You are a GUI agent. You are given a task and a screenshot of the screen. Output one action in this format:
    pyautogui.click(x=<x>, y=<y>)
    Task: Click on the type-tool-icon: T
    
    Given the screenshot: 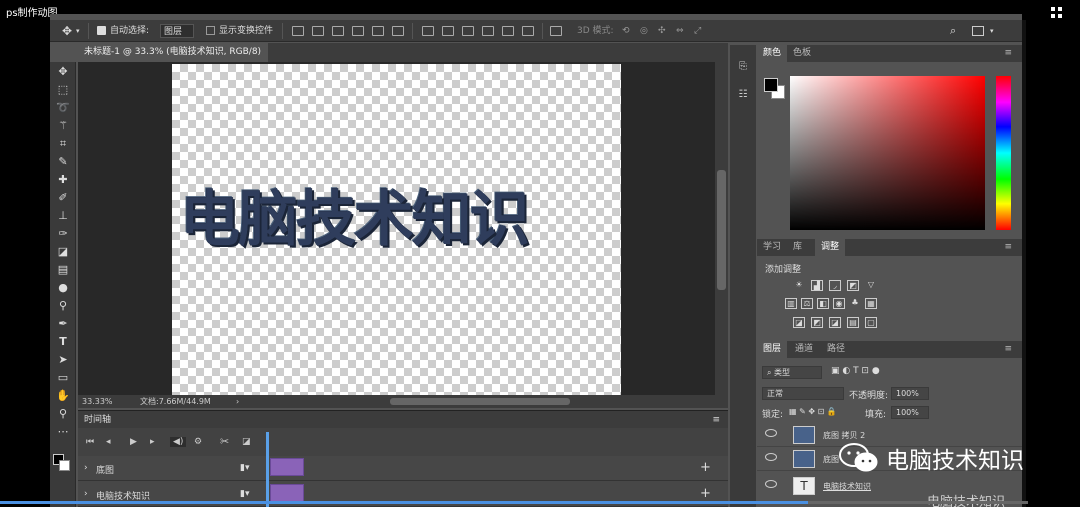 What is the action you would take?
    pyautogui.click(x=63, y=342)
    